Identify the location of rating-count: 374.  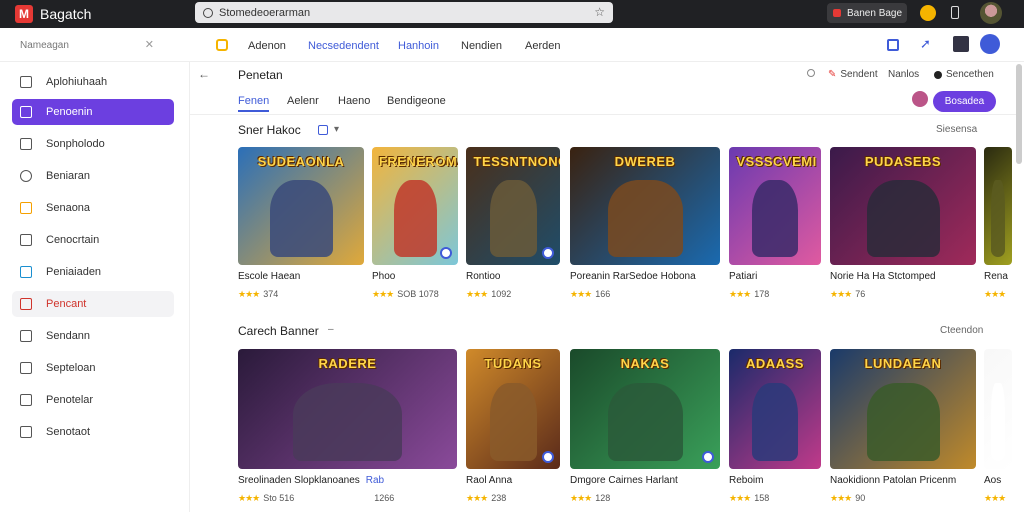
(271, 294).